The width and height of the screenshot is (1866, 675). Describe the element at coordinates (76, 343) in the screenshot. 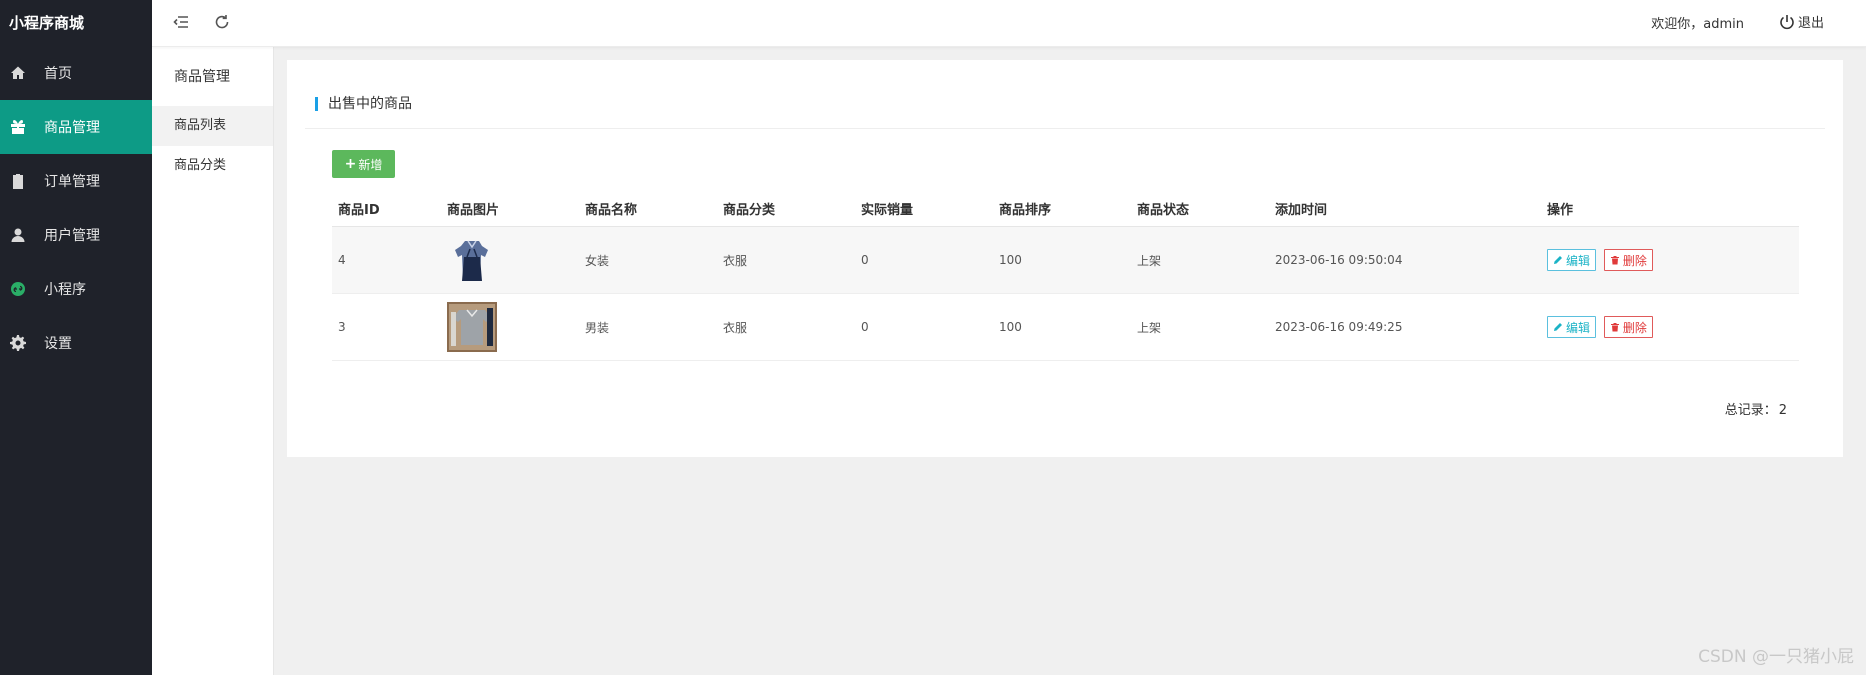

I see `sidebar-item-settings: 设置` at that location.